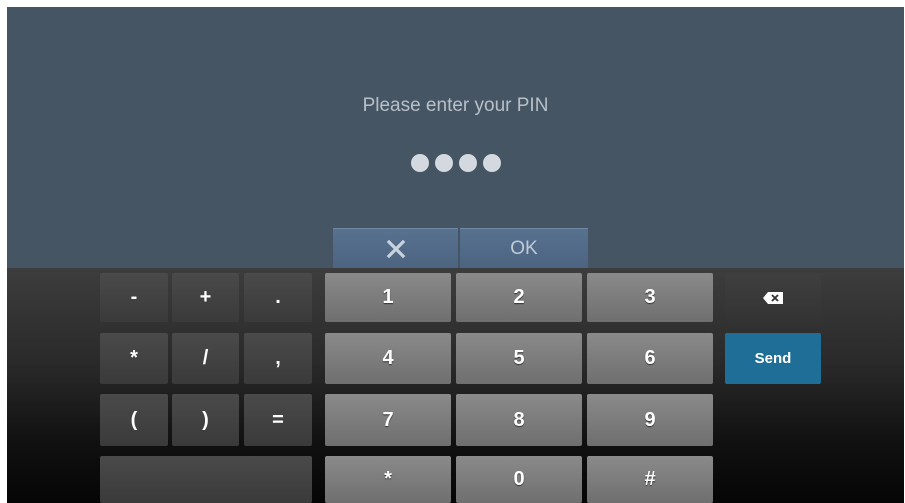  Describe the element at coordinates (388, 297) in the screenshot. I see `key-1: 1` at that location.